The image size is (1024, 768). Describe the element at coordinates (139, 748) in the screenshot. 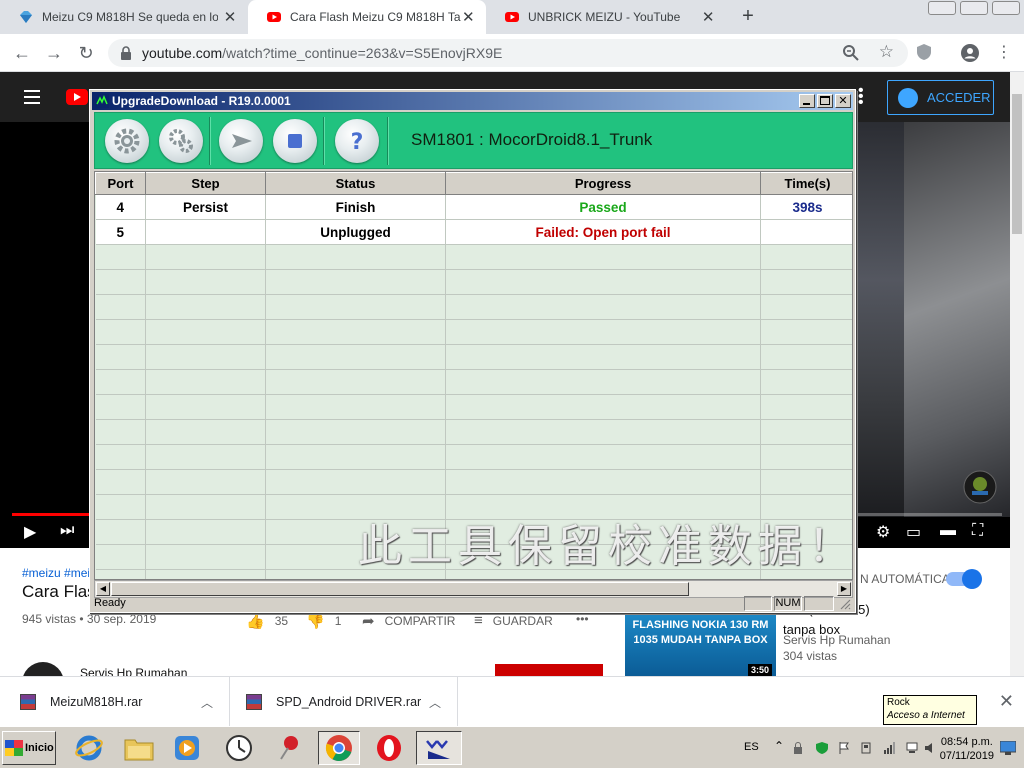

I see `folder-icon` at that location.